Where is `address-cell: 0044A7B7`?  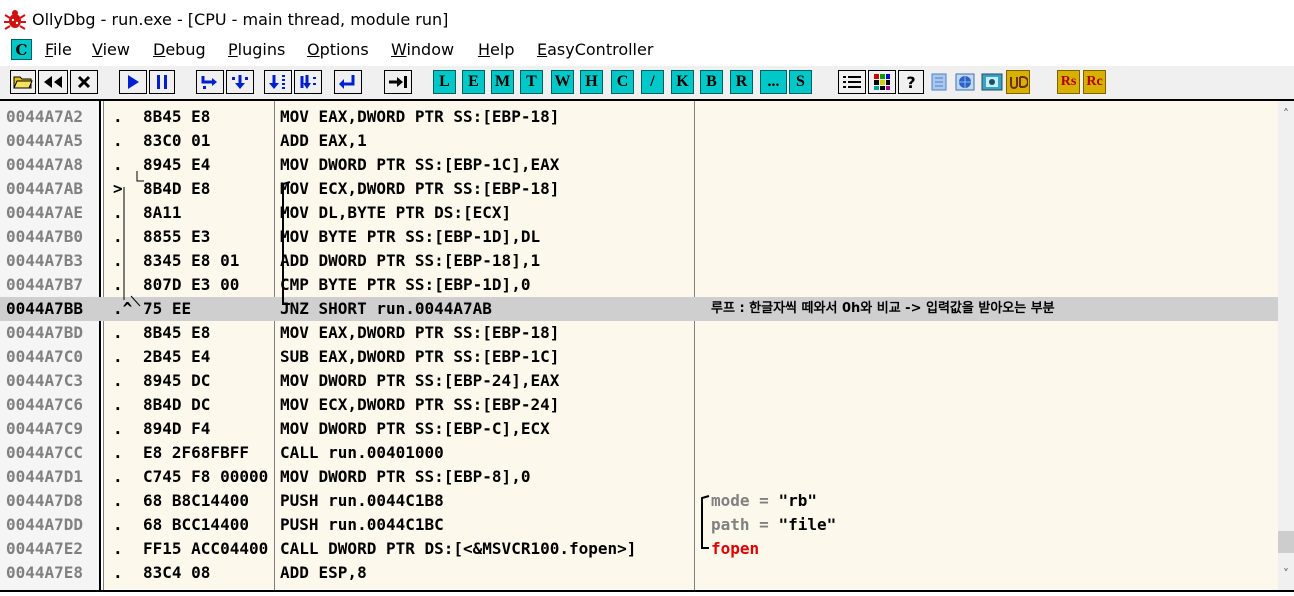 address-cell: 0044A7B7 is located at coordinates (45, 284).